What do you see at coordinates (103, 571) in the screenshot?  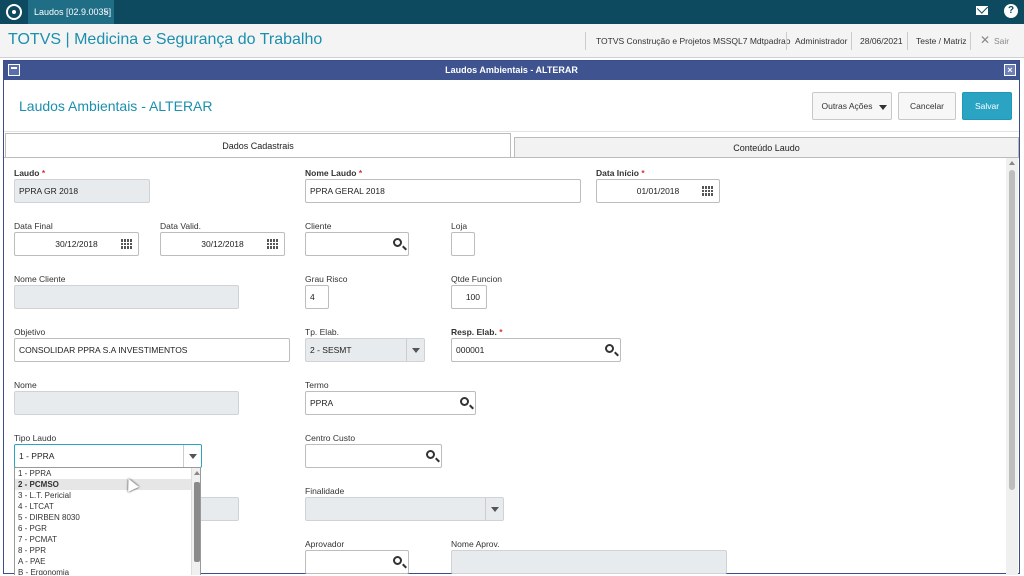 I see `dropdown-option: B - Ergonomia` at bounding box center [103, 571].